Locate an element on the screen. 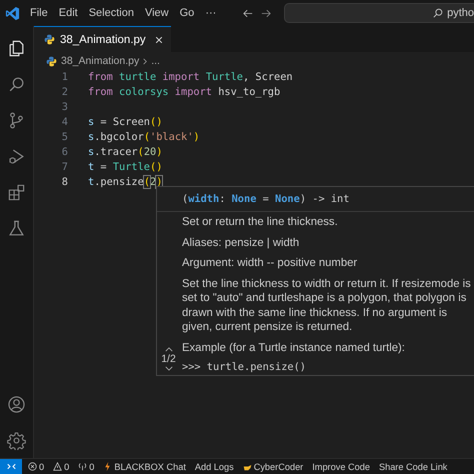 The image size is (474, 474). menu-item: View is located at coordinates (156, 13).